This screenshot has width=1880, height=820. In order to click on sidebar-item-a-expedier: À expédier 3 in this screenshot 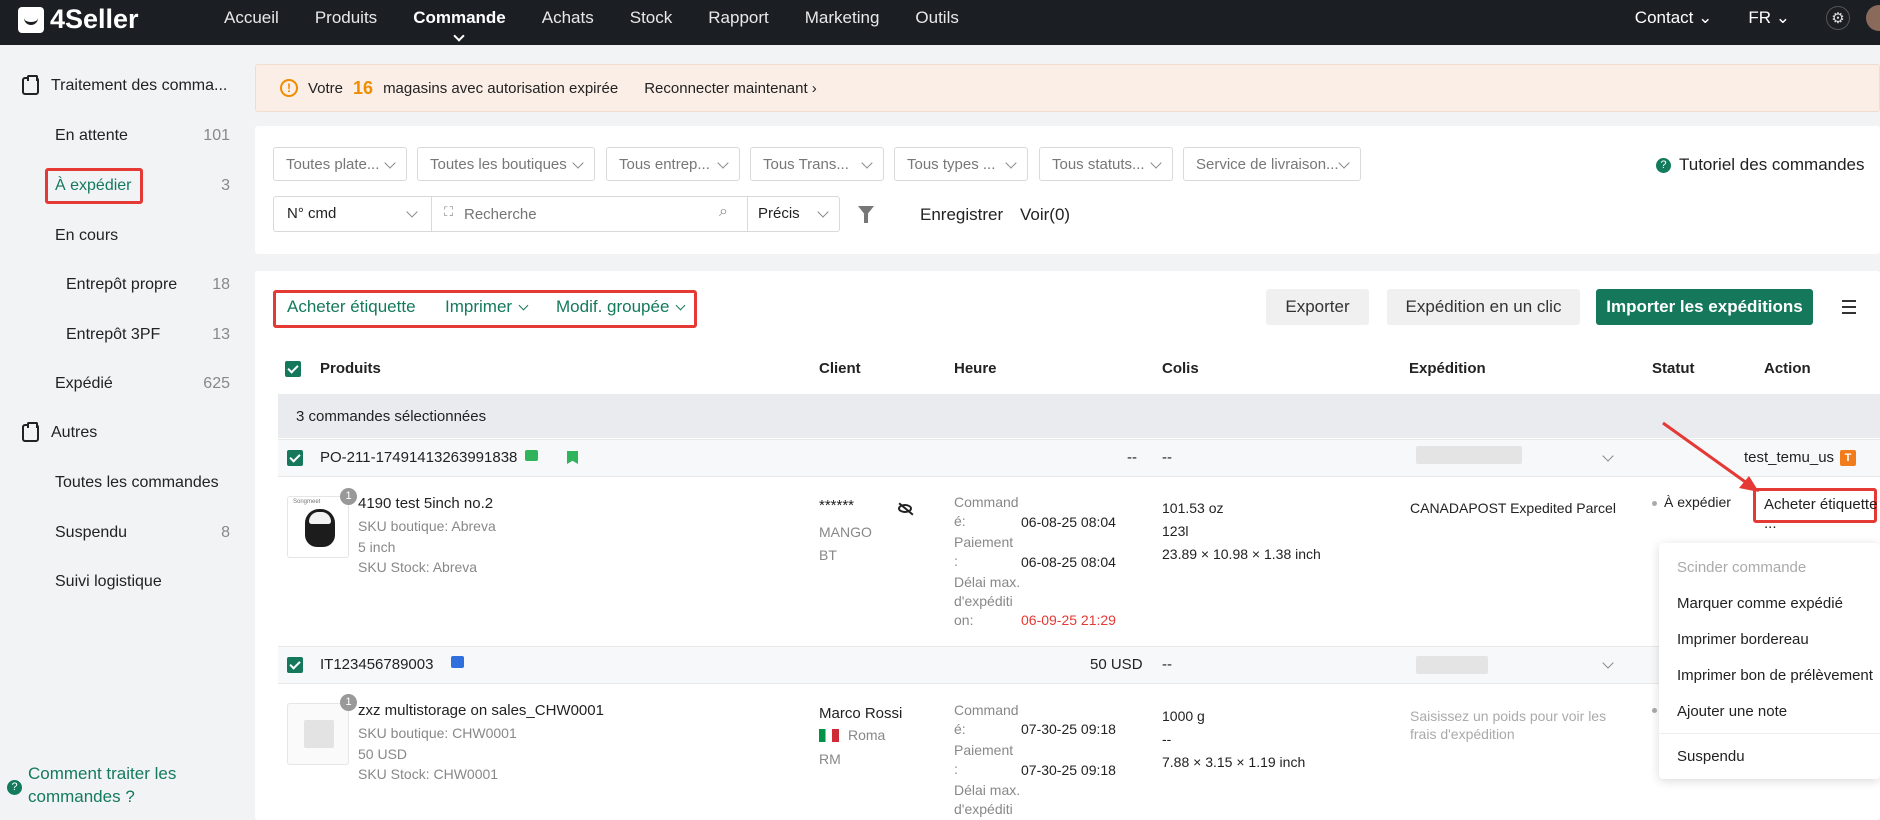, I will do `click(142, 186)`.